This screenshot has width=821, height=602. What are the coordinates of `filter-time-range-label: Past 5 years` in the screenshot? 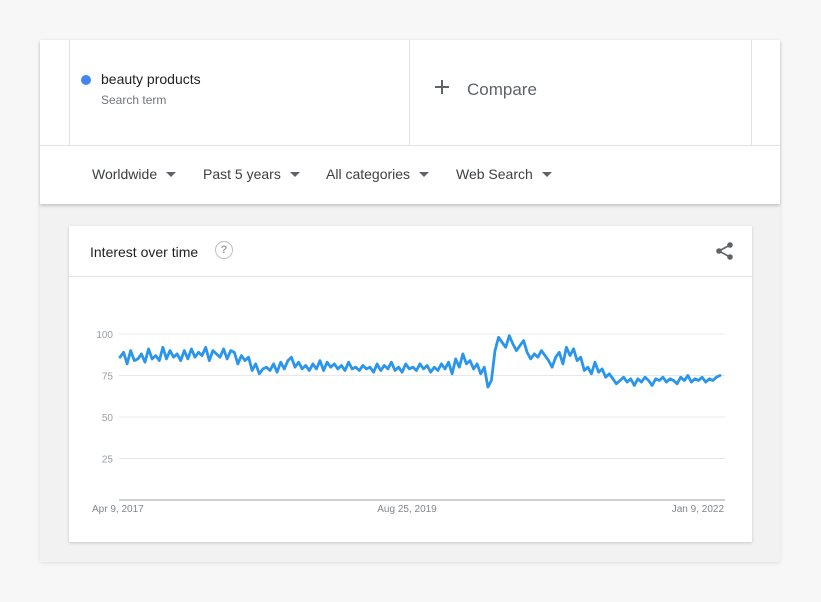 It's located at (242, 174).